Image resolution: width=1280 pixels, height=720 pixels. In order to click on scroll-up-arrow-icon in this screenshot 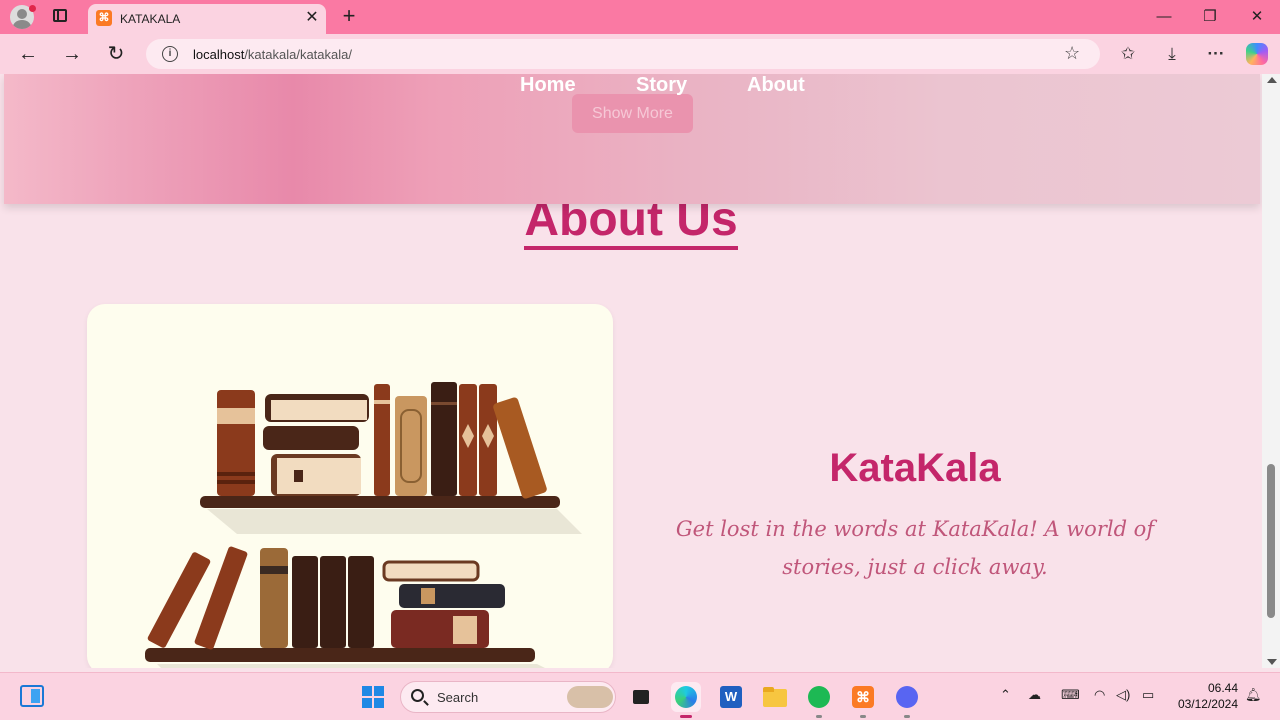, I will do `click(1272, 80)`.